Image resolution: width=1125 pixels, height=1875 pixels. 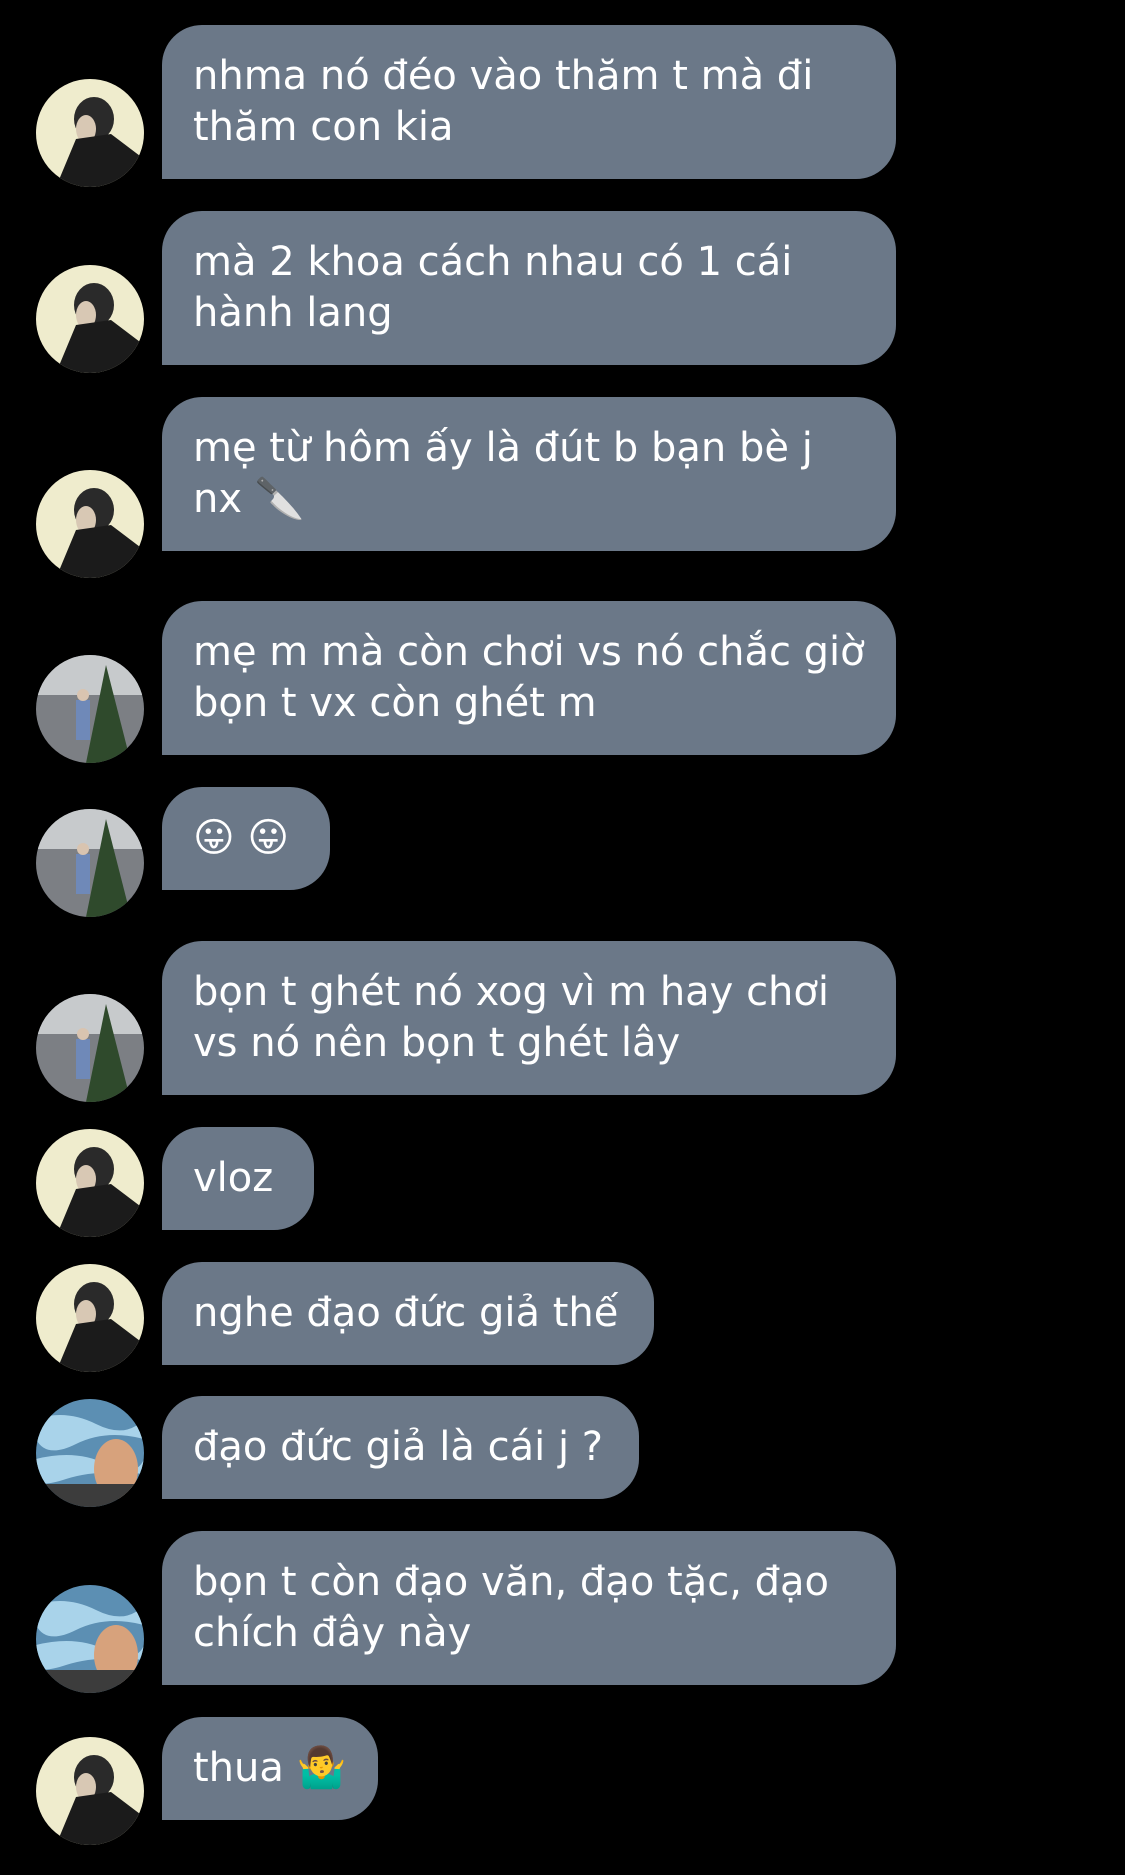 I want to click on message-bubble: vloz, so click(x=238, y=1178).